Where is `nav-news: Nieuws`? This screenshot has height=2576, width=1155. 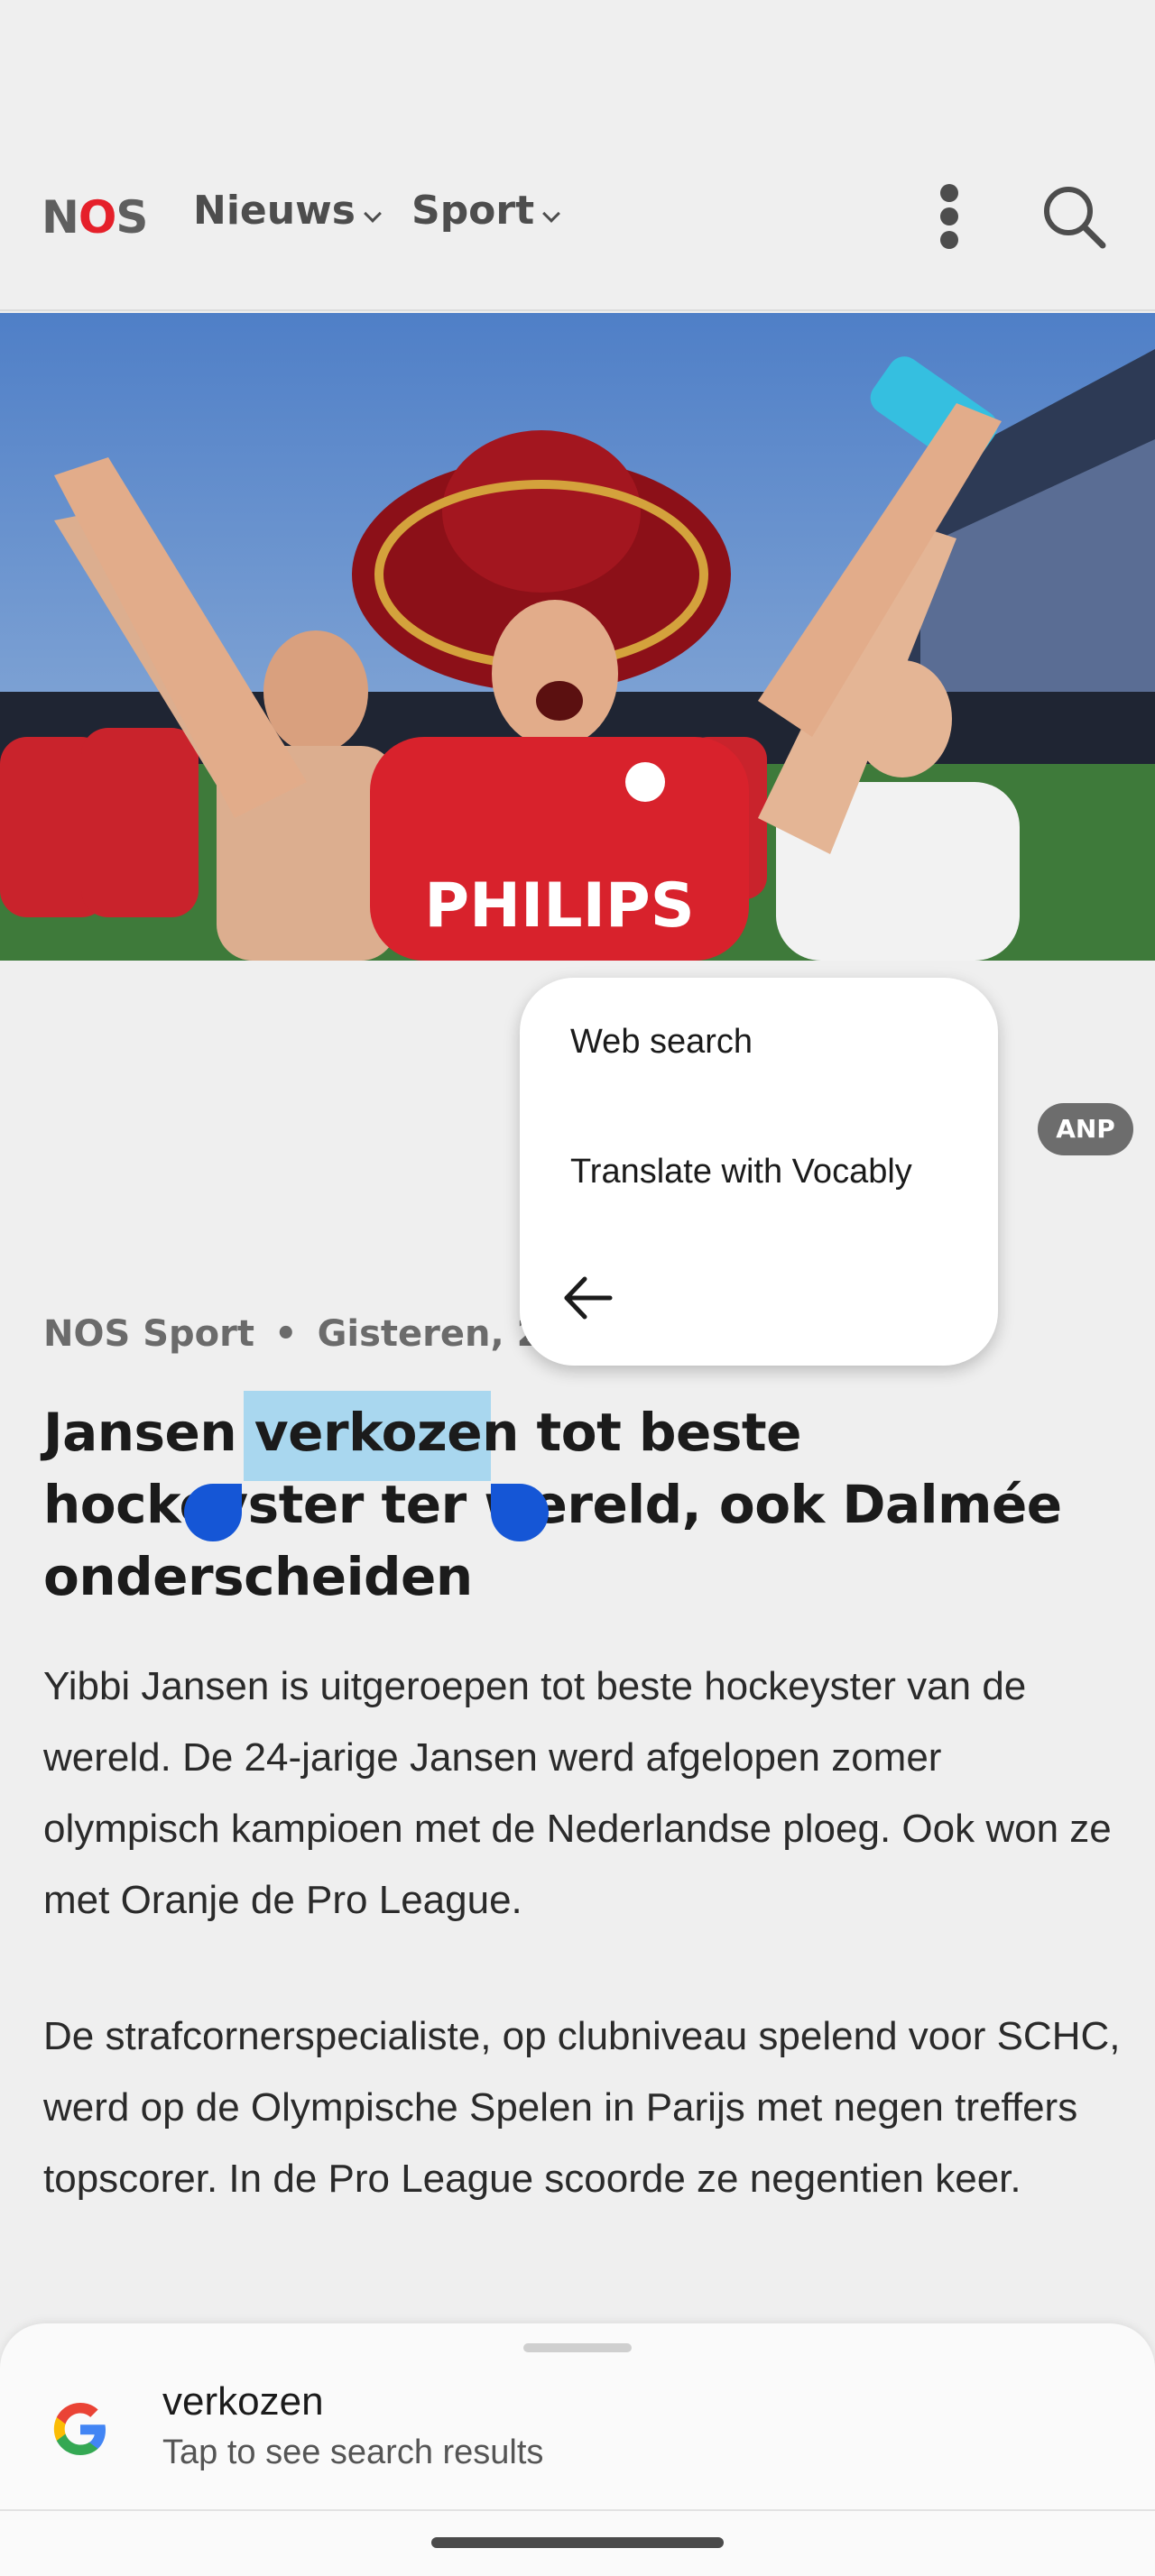 nav-news: Nieuws is located at coordinates (287, 211).